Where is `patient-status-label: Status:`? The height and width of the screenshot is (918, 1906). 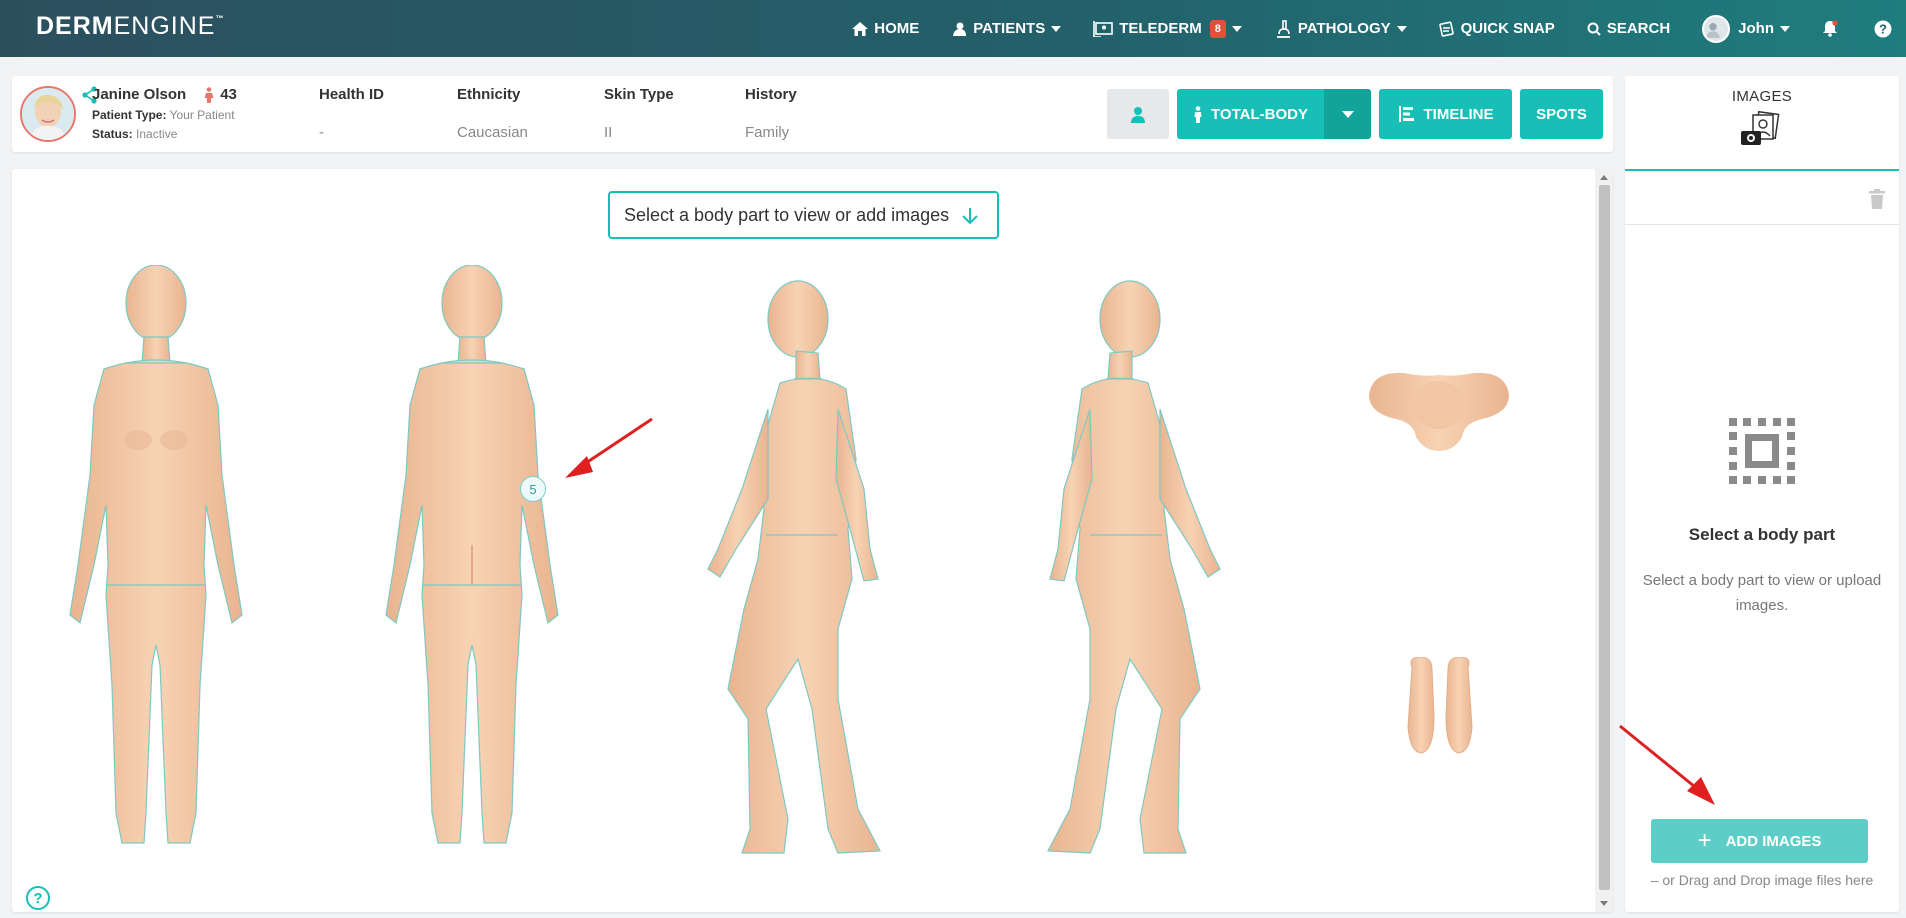 patient-status-label: Status: is located at coordinates (112, 134).